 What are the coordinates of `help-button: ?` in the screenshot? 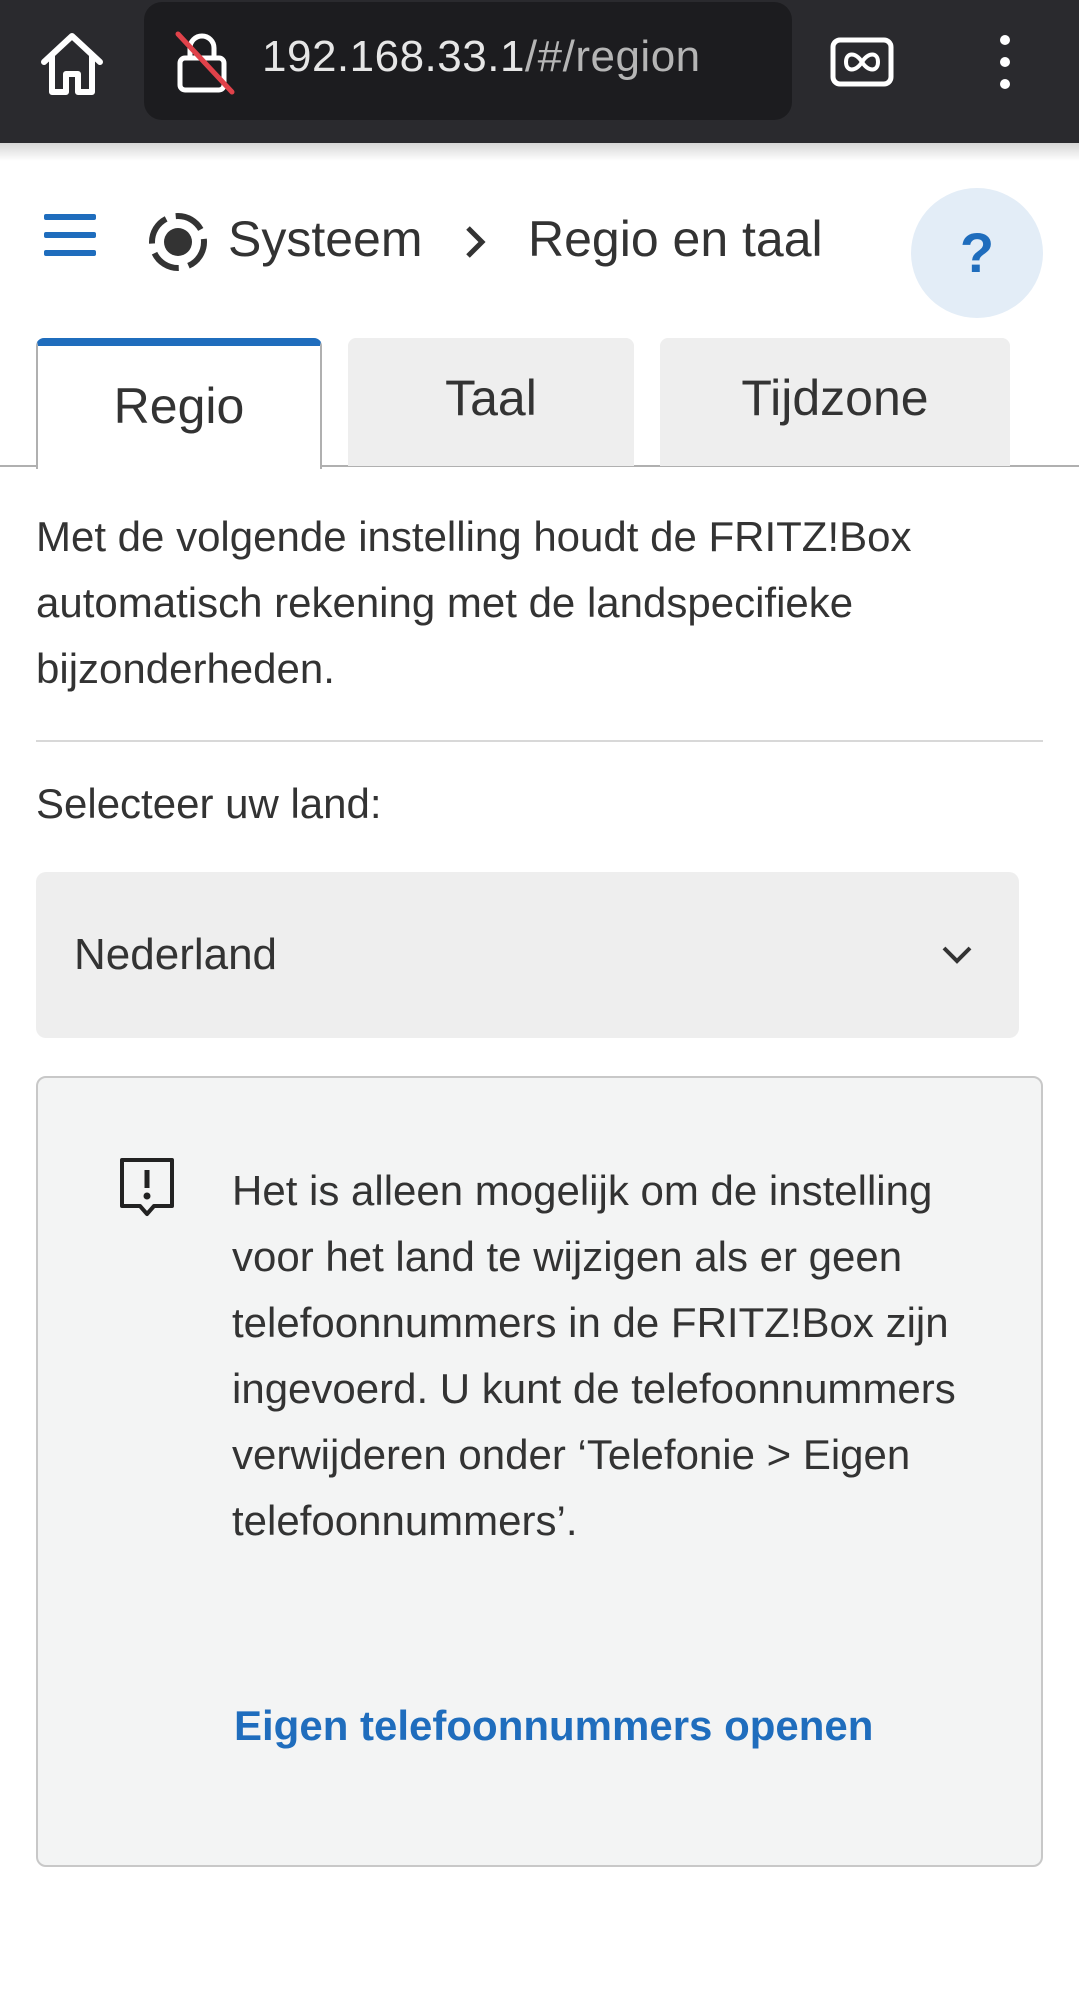 It's located at (977, 253).